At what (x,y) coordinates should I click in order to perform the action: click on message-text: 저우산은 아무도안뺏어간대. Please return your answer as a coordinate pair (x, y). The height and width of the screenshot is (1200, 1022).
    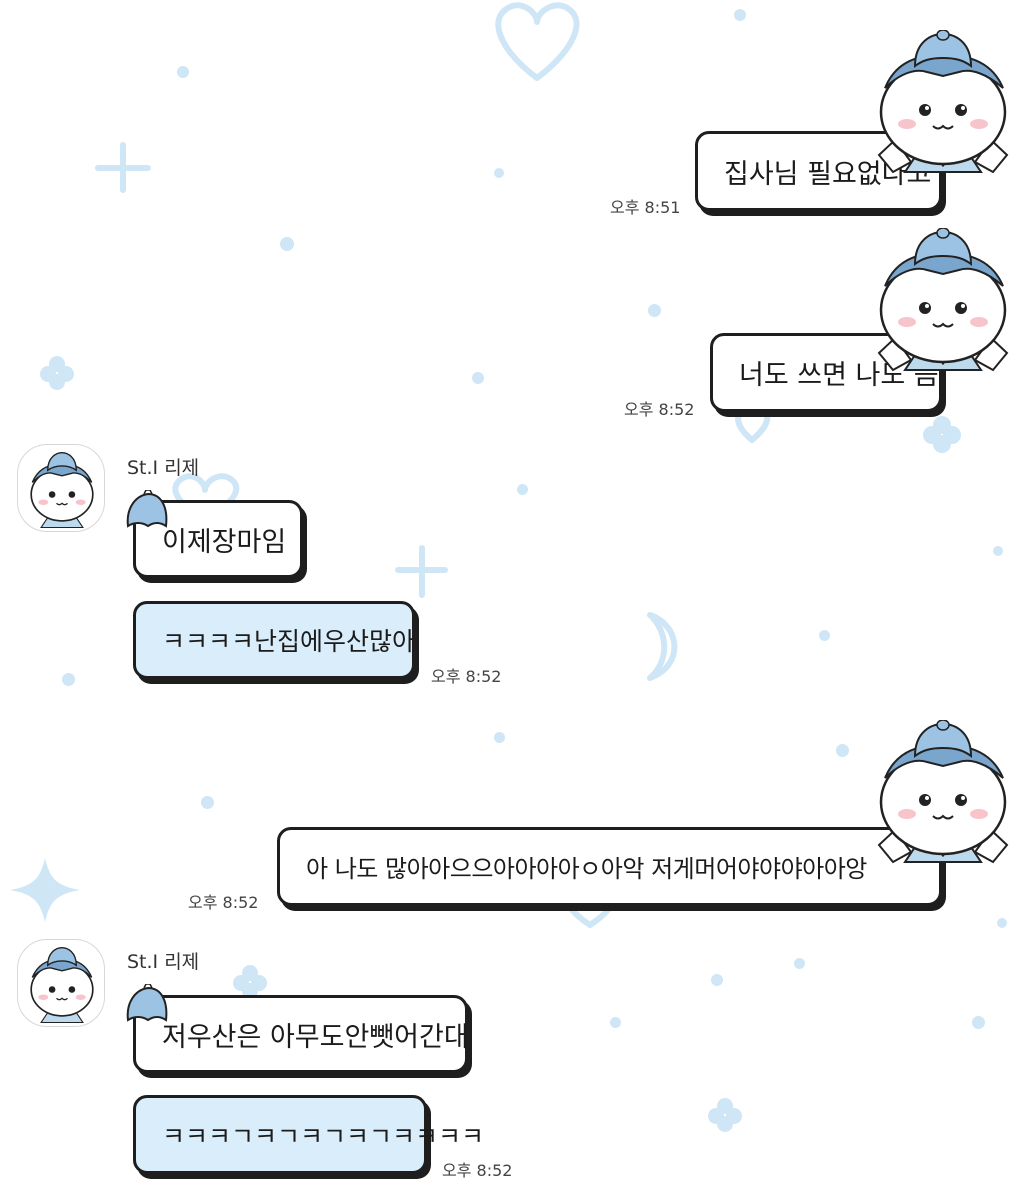
    Looking at the image, I should click on (315, 1037).